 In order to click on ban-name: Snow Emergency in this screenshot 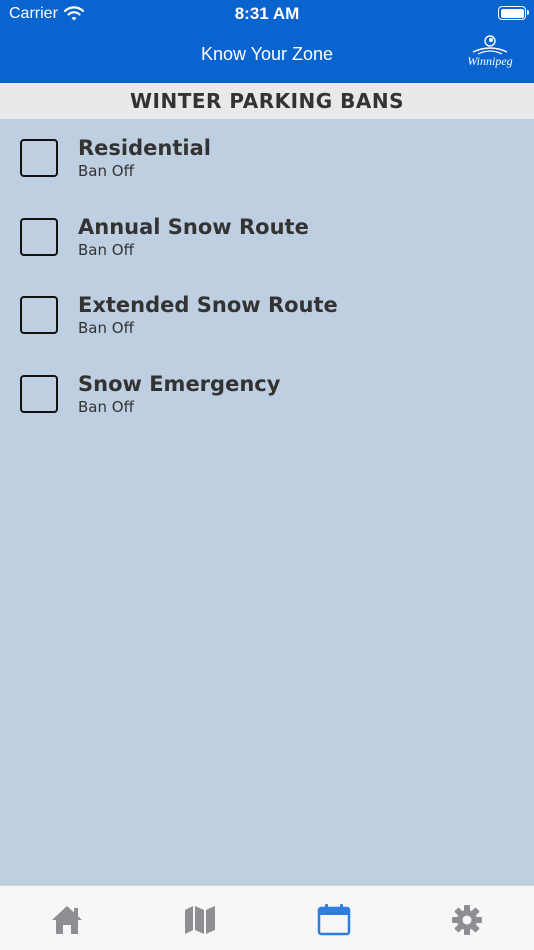, I will do `click(179, 384)`.